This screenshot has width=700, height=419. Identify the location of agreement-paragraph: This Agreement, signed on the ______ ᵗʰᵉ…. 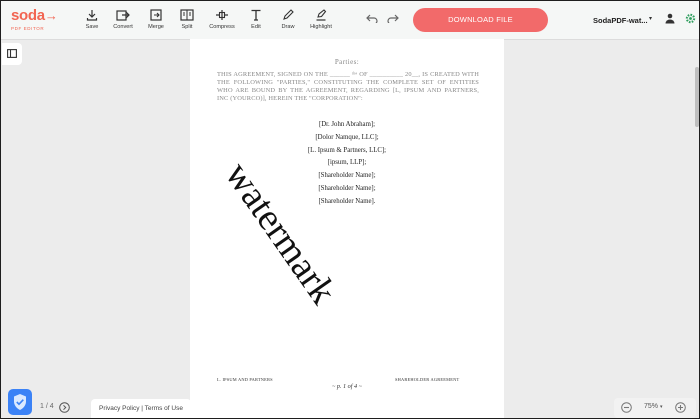
(348, 86).